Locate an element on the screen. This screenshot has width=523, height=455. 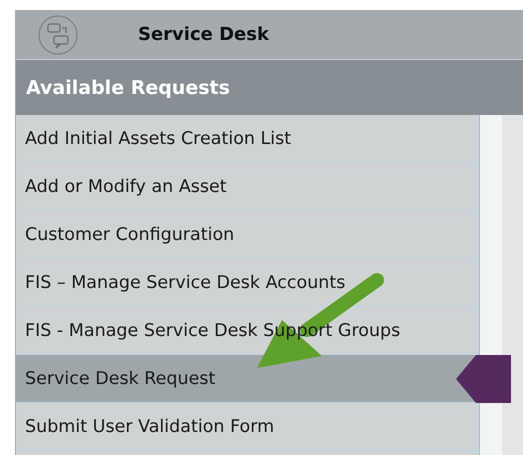
request-item: Customer Configuration is located at coordinates (247, 235).